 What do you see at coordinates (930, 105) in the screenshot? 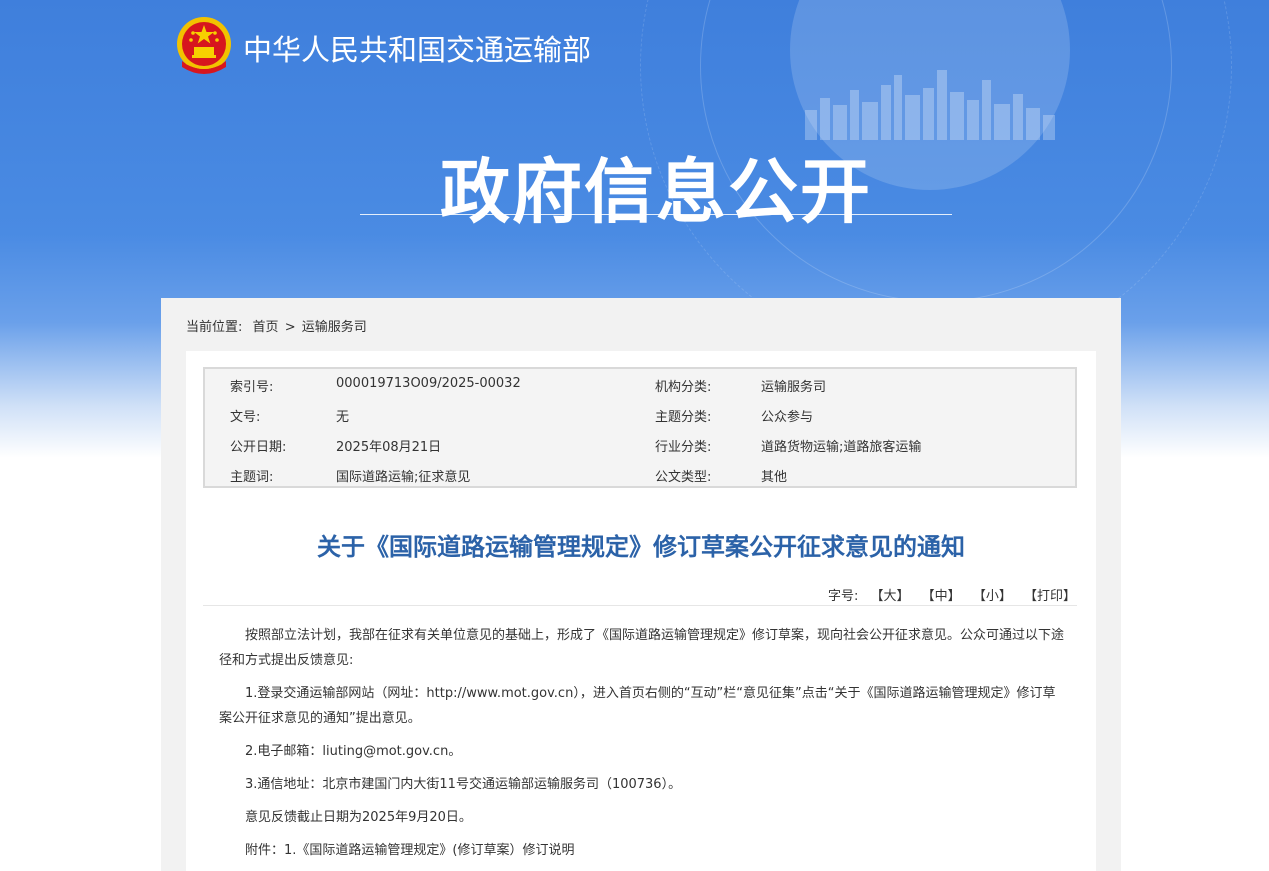
I see `city-skyline-graphic` at bounding box center [930, 105].